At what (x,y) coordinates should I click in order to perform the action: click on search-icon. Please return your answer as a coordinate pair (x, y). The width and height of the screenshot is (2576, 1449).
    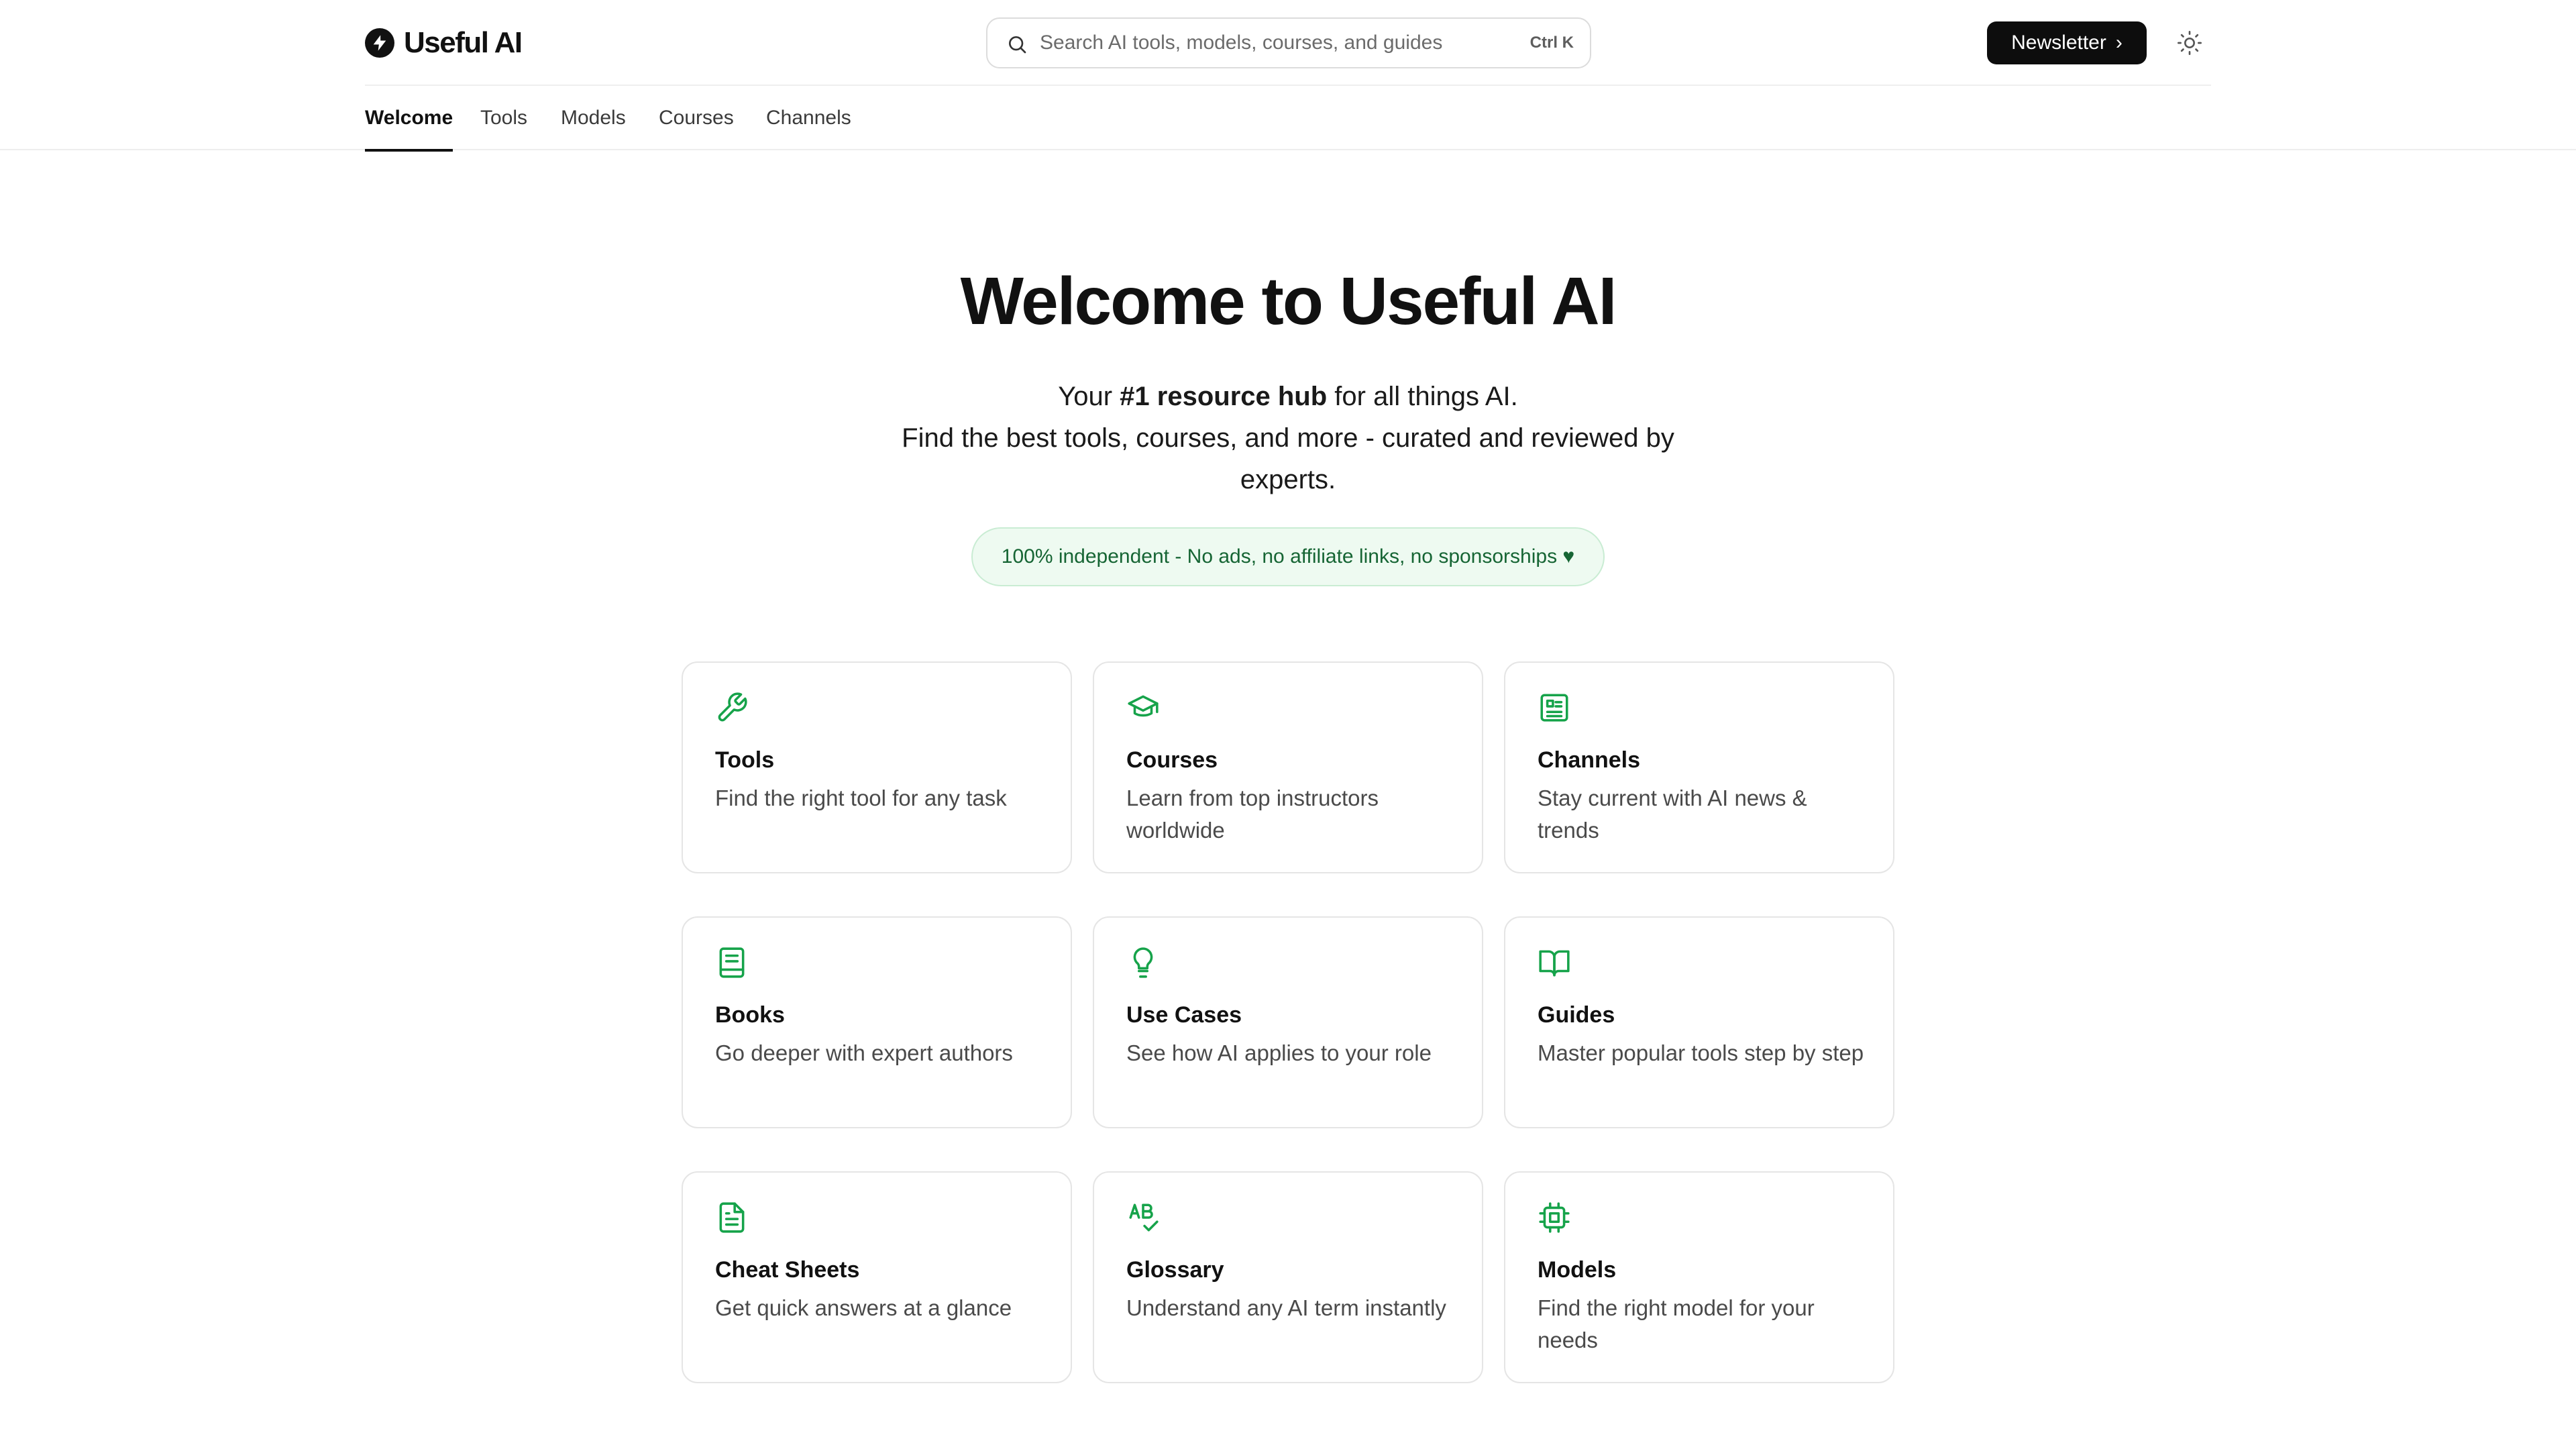
    Looking at the image, I should click on (1017, 45).